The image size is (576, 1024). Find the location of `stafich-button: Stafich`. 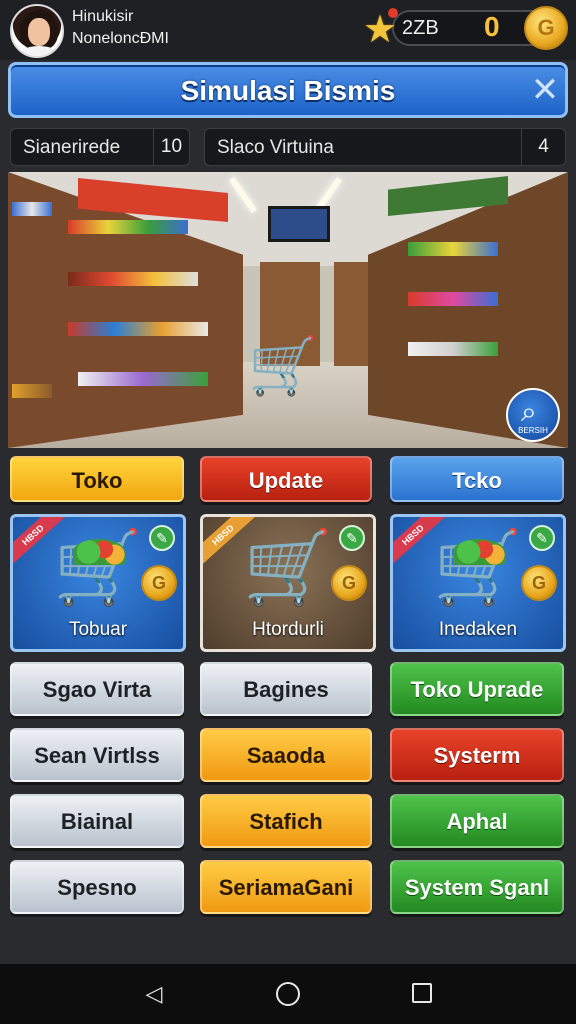

stafich-button: Stafich is located at coordinates (286, 821).